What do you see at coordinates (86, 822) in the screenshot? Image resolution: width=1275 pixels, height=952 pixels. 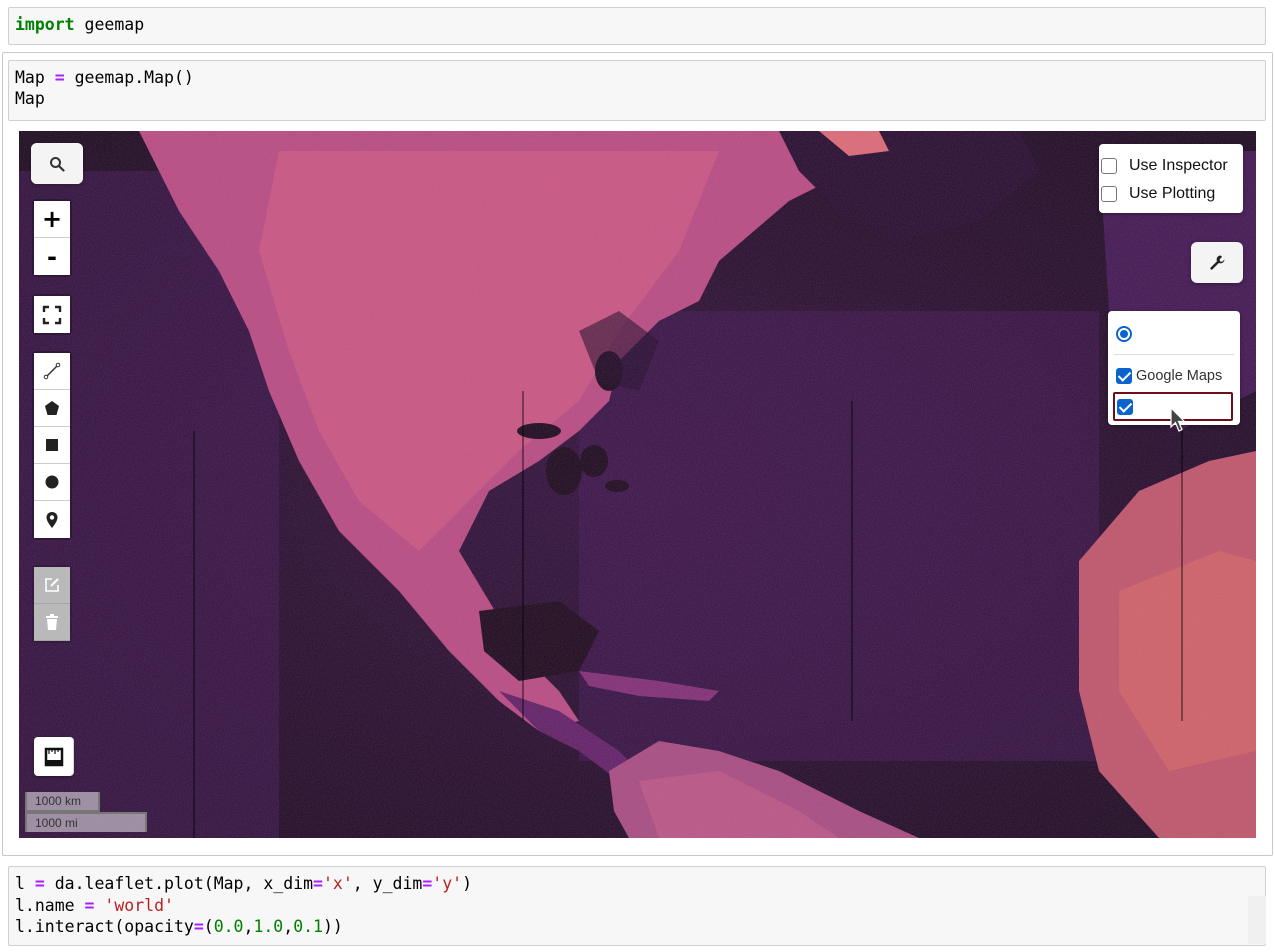 I see `scale-mi: 1000 mi` at bounding box center [86, 822].